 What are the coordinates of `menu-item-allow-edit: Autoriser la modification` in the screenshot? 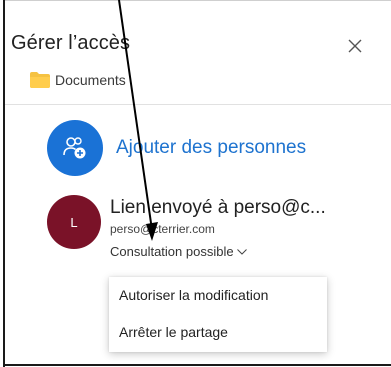 It's located at (218, 295).